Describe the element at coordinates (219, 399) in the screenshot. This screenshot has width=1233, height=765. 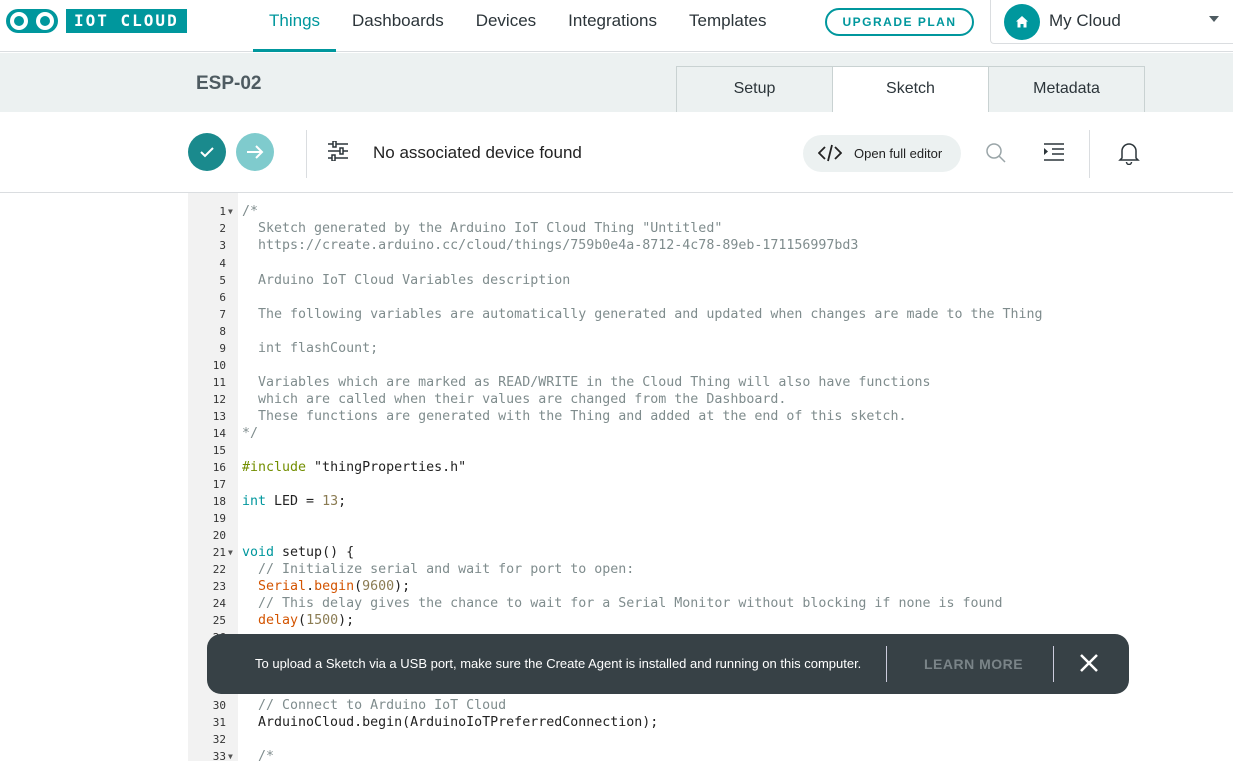
I see `line-number: 12` at that location.